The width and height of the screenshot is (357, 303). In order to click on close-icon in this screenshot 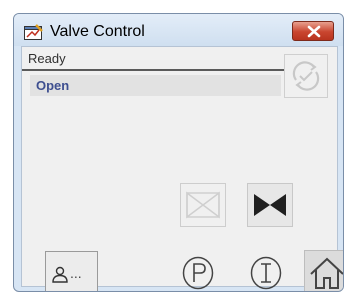, I will do `click(314, 31)`.